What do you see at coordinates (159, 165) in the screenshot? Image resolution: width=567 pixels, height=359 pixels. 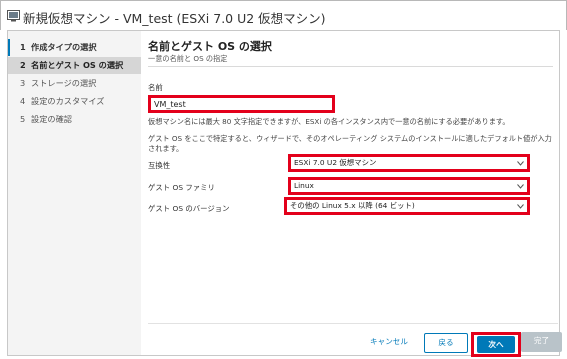 I see `compatibility-label: 互換性` at bounding box center [159, 165].